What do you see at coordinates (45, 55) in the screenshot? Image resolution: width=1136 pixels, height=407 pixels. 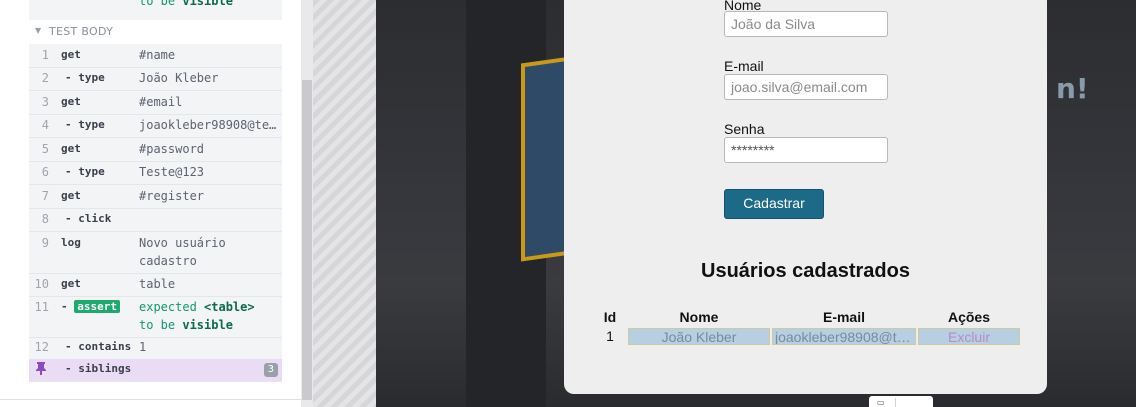 I see `command-number: 1` at bounding box center [45, 55].